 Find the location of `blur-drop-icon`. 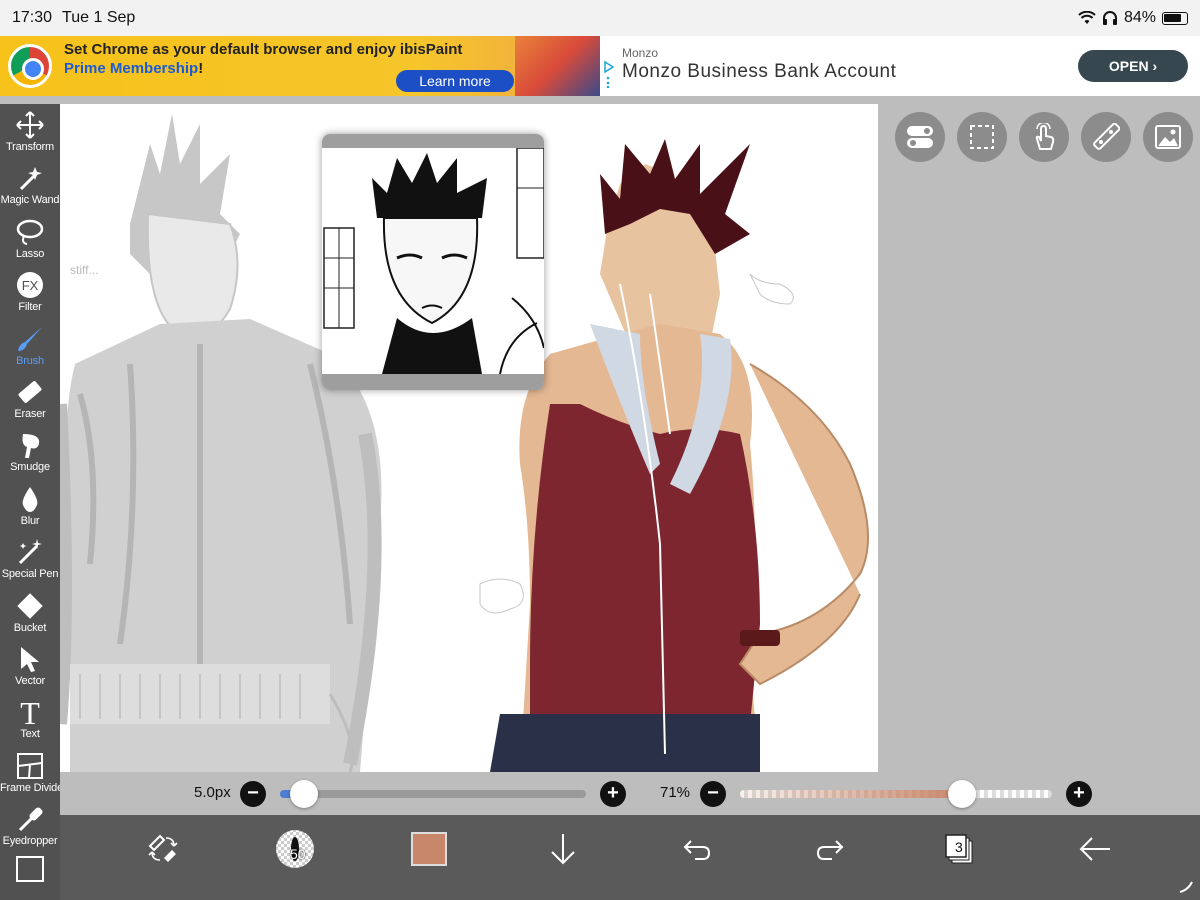

blur-drop-icon is located at coordinates (30, 499).